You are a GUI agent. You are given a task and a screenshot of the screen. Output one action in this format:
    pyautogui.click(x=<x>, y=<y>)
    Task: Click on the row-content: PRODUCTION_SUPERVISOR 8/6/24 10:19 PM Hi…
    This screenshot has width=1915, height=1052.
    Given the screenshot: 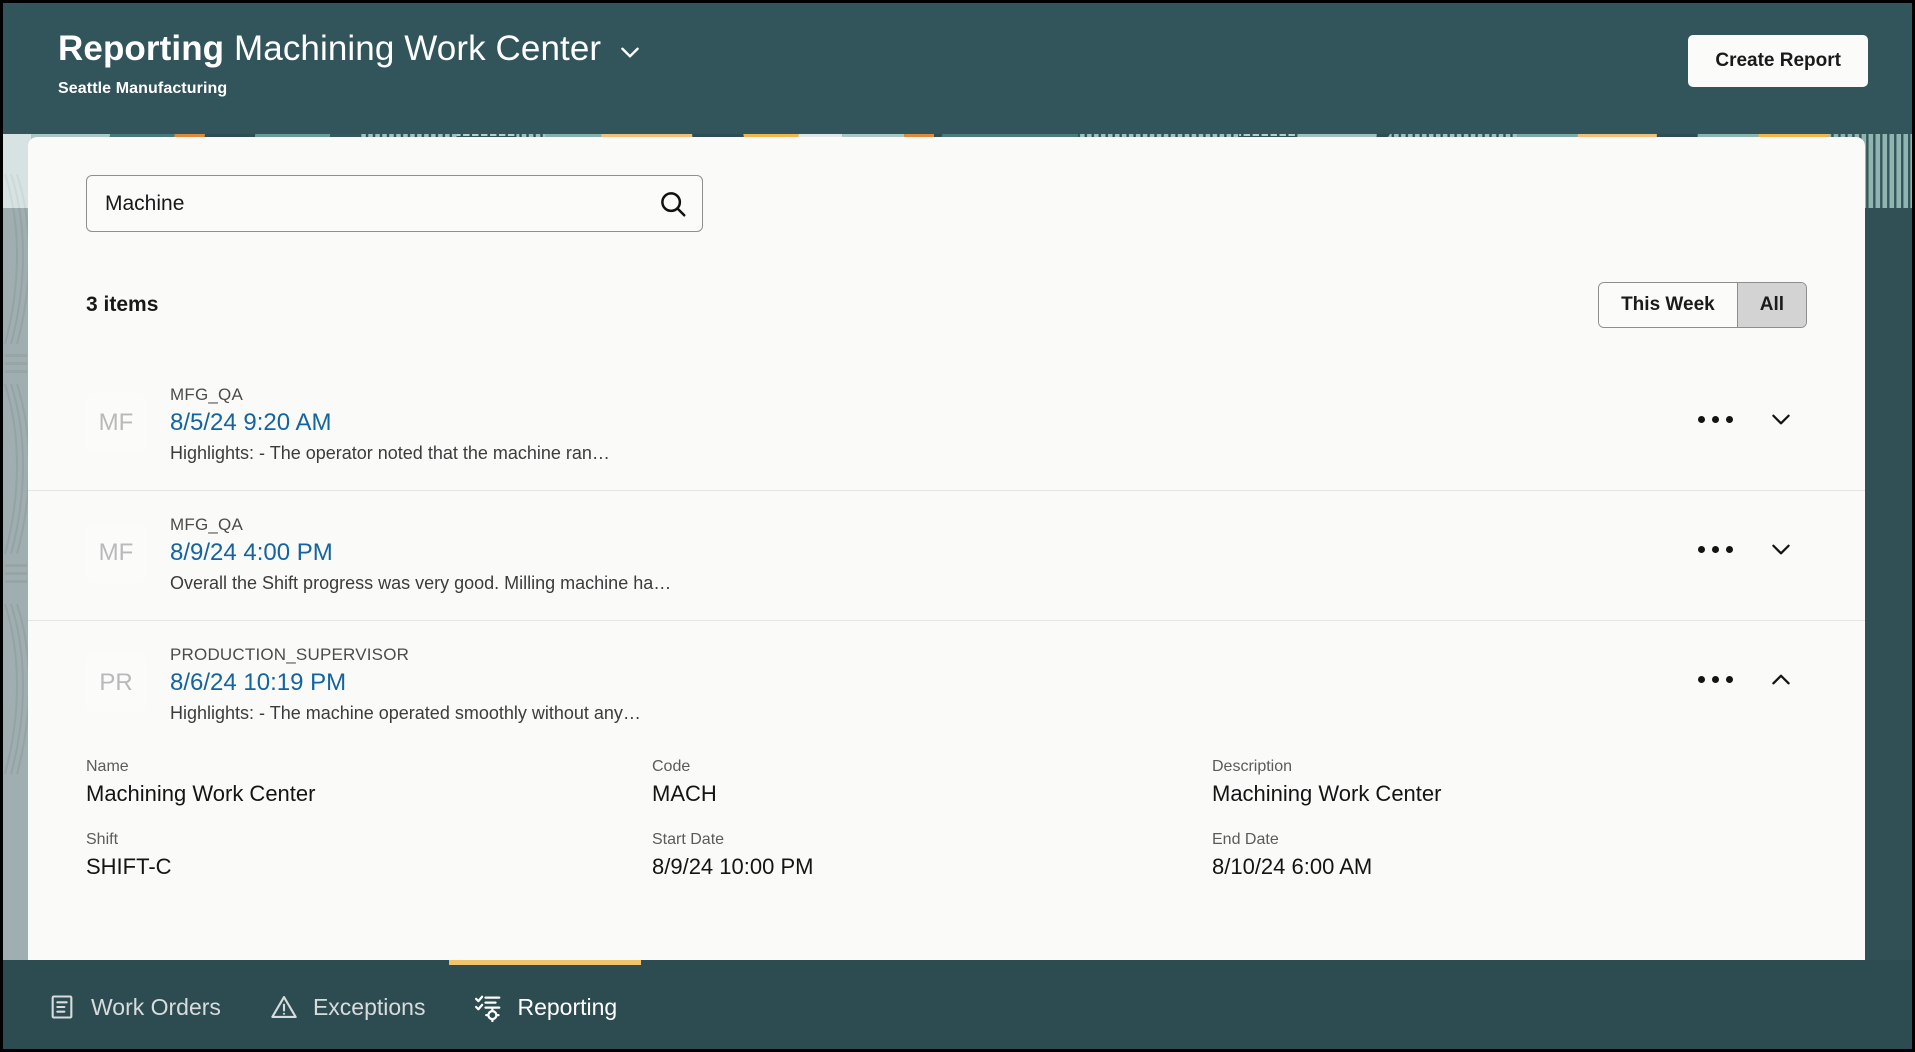 What is the action you would take?
    pyautogui.click(x=932, y=684)
    